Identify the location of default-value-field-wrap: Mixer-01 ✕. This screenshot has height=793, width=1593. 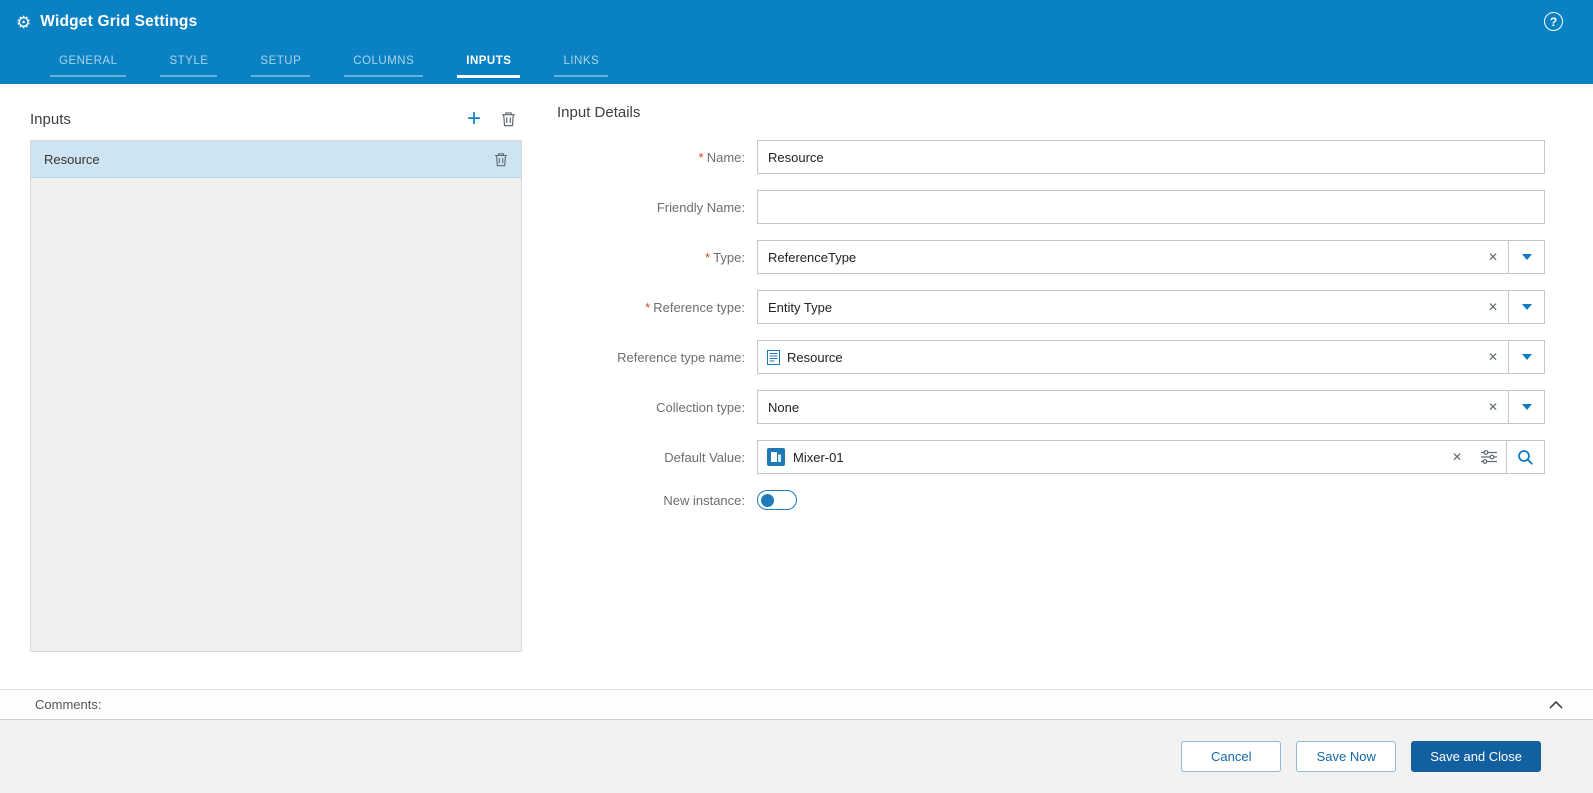
(1151, 457).